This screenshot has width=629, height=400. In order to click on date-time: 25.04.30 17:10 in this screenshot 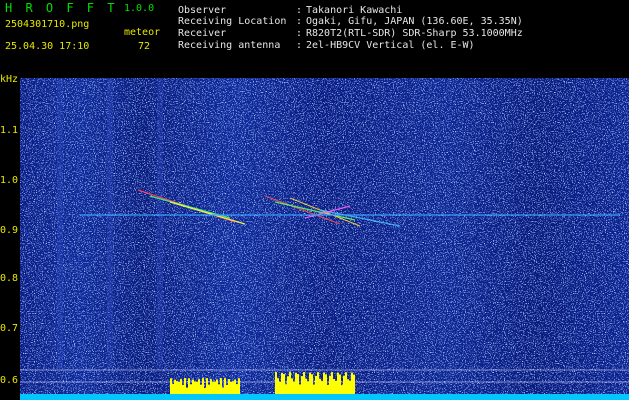, I will do `click(47, 46)`.